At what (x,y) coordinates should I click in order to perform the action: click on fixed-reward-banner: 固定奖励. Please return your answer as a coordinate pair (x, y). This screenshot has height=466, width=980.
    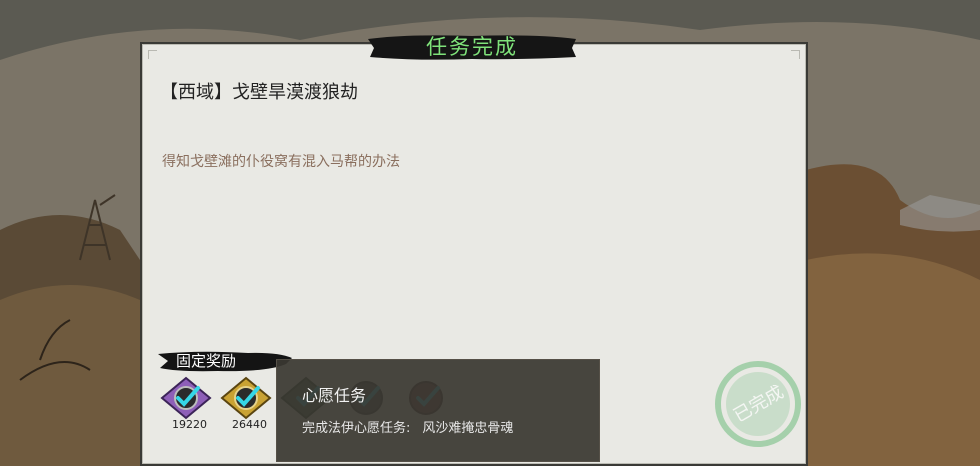
    Looking at the image, I should click on (226, 361).